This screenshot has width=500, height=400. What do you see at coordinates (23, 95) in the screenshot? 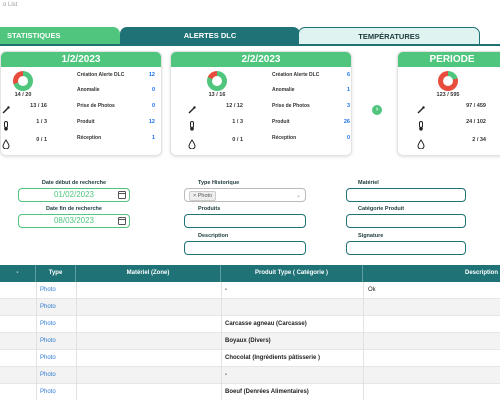
I see `donut-ratio: 14 / 20` at bounding box center [23, 95].